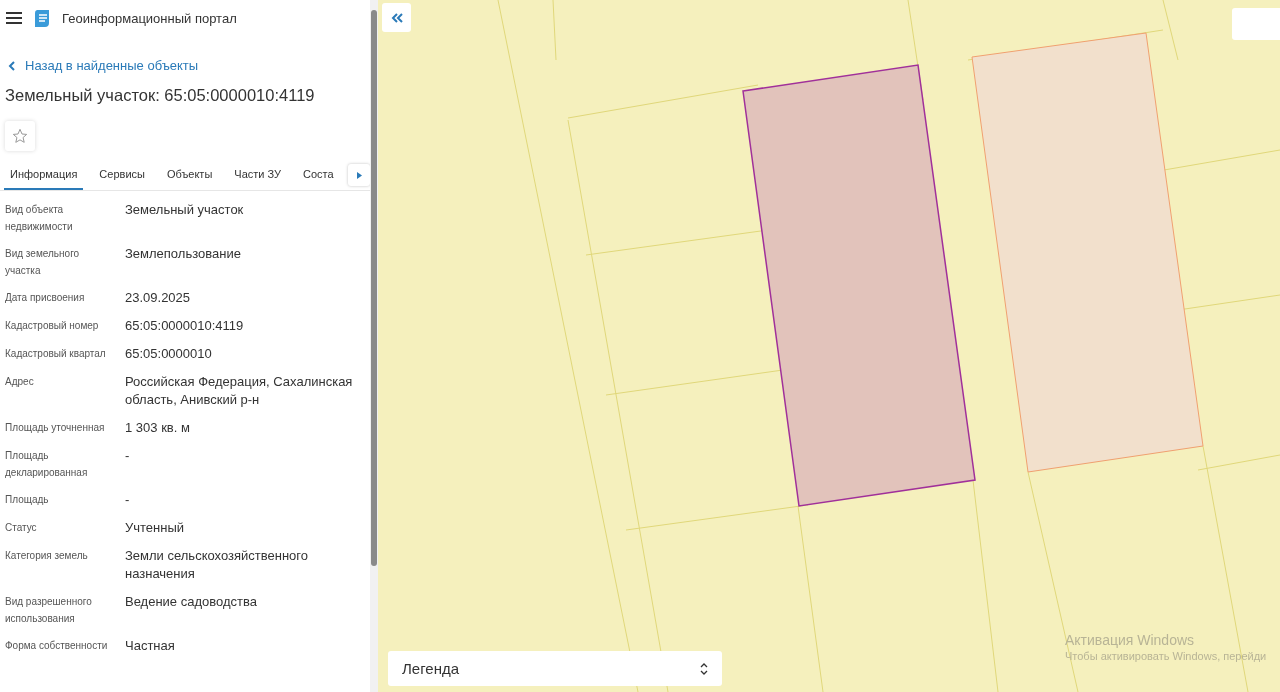  Describe the element at coordinates (257, 175) in the screenshot. I see `tab: Части ЗУ` at that location.